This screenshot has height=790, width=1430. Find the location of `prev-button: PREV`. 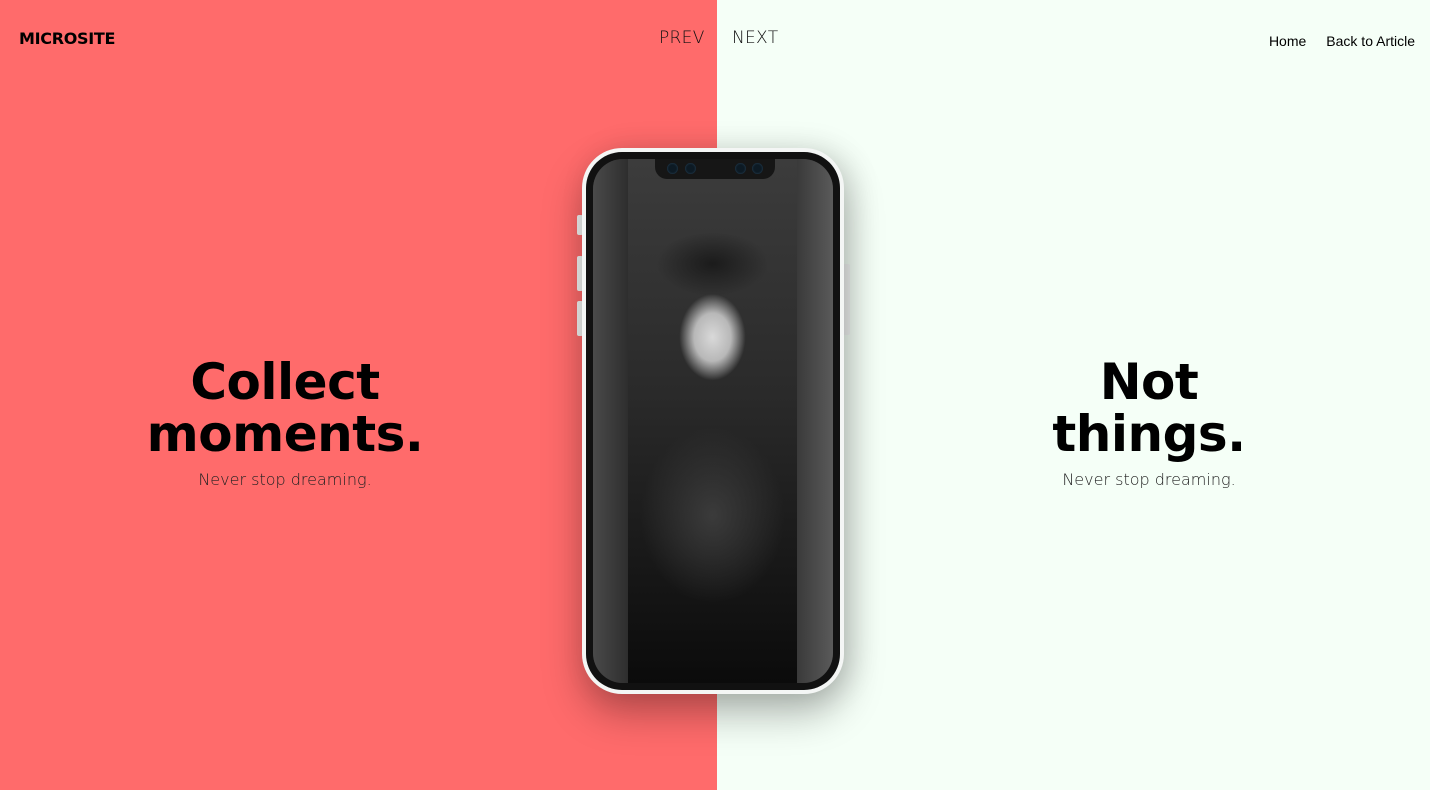

prev-button: PREV is located at coordinates (682, 38).